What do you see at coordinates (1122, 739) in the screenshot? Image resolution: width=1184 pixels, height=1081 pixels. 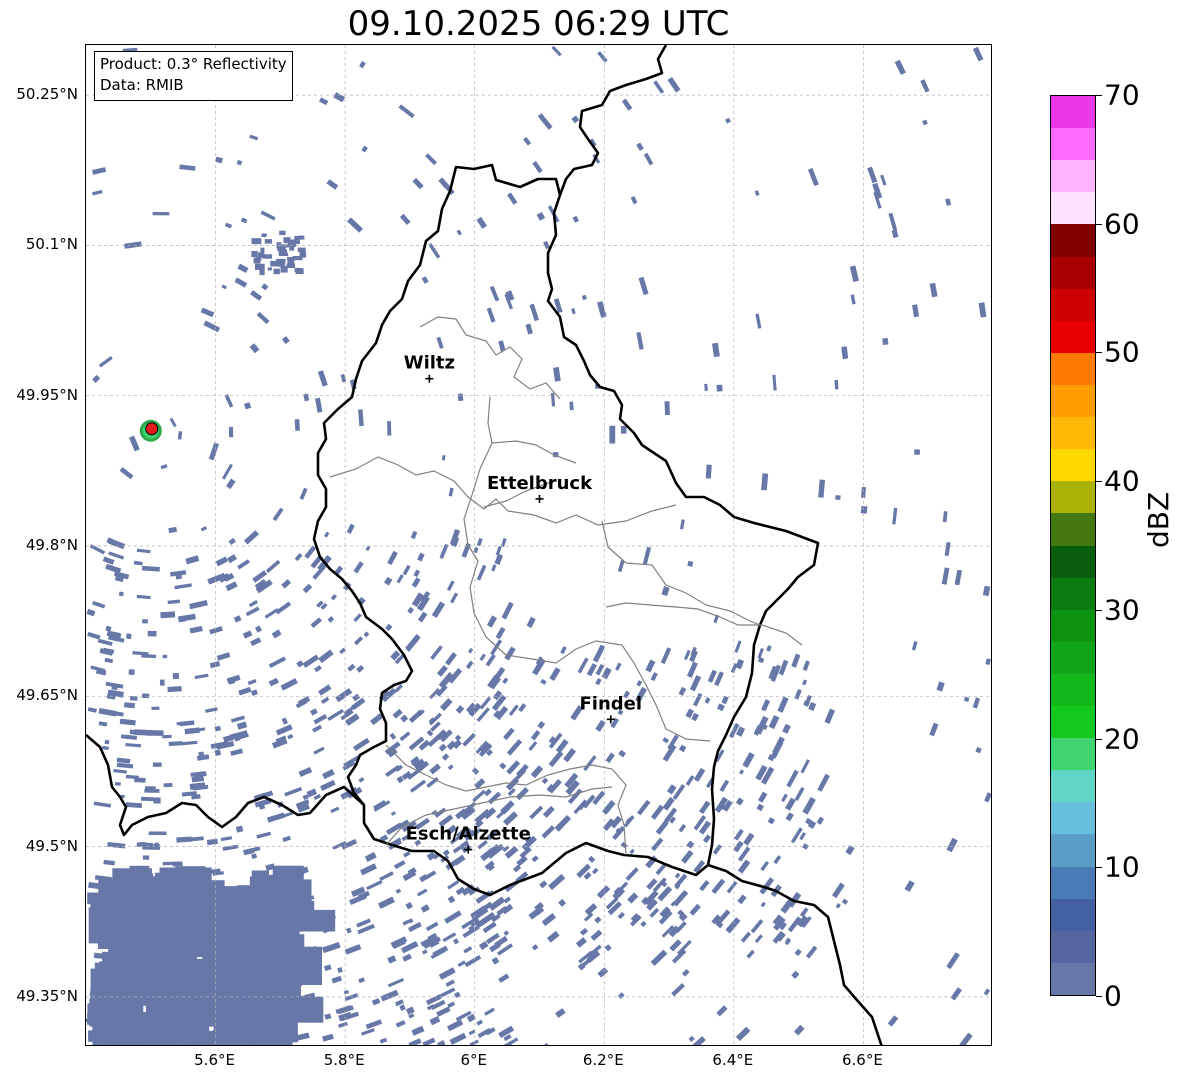 I see `colorbar-tick-label: 20` at bounding box center [1122, 739].